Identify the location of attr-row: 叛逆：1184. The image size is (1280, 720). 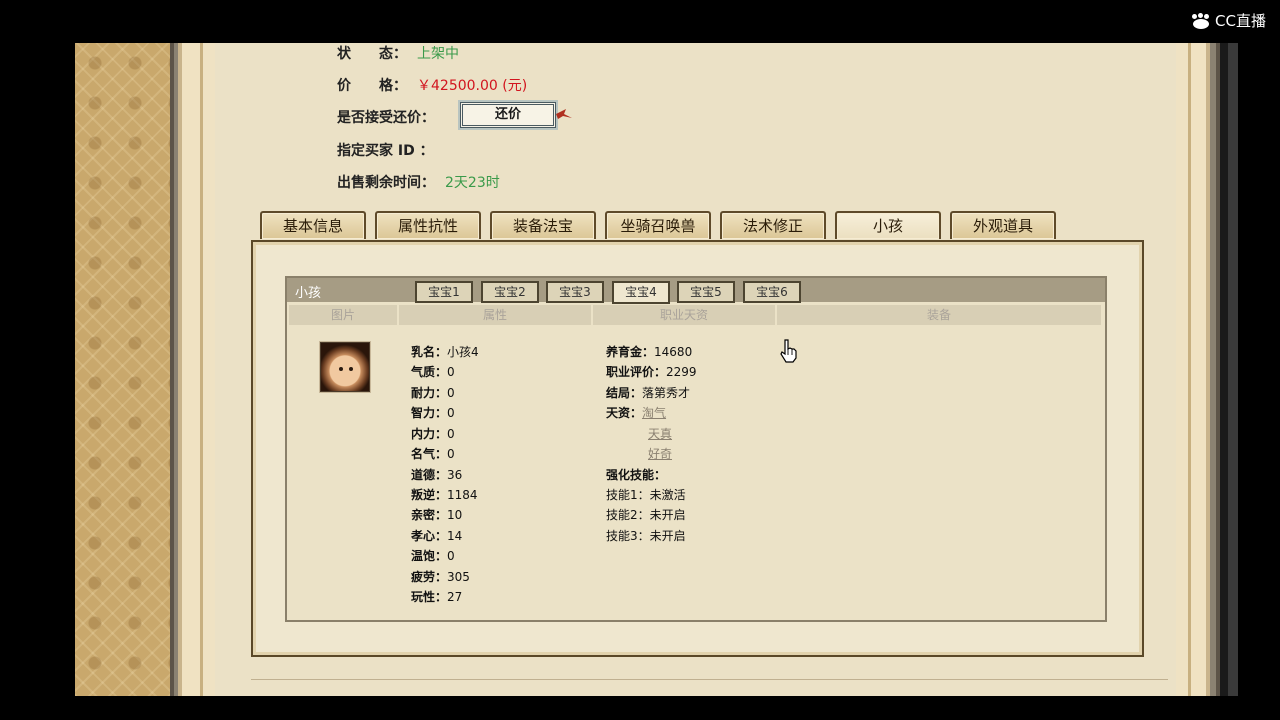
(444, 495).